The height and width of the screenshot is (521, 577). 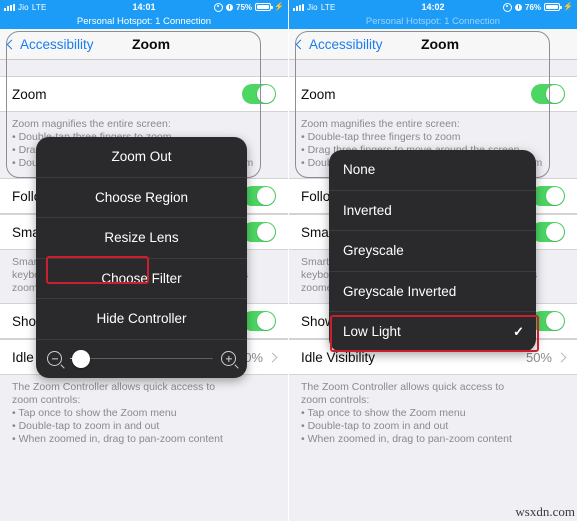 I want to click on filter-option-greyscale: Greyscale, so click(x=432, y=251).